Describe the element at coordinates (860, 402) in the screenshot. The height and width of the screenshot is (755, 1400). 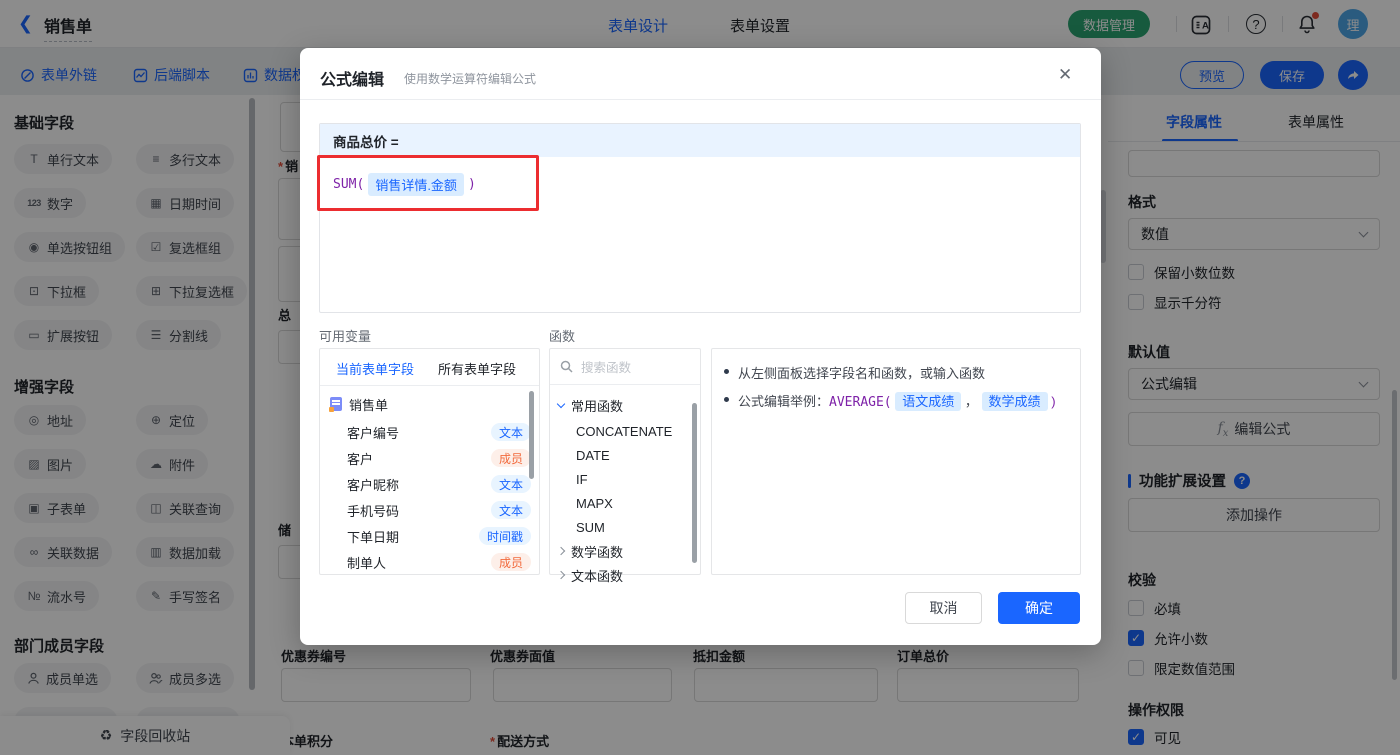
I see `example-function: AVERAGE(` at that location.